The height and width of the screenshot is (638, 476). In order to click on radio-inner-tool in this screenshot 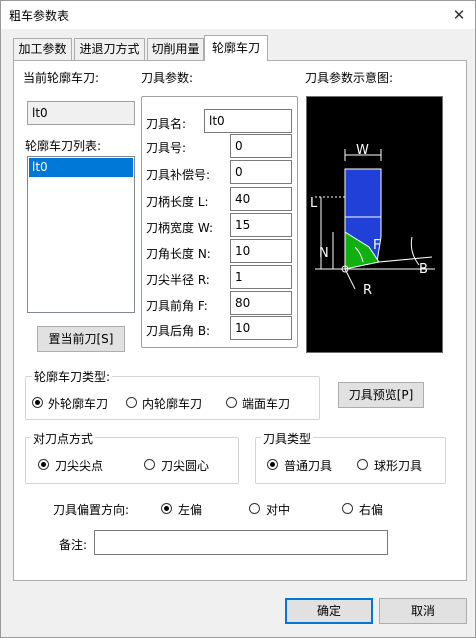, I will do `click(131, 402)`.